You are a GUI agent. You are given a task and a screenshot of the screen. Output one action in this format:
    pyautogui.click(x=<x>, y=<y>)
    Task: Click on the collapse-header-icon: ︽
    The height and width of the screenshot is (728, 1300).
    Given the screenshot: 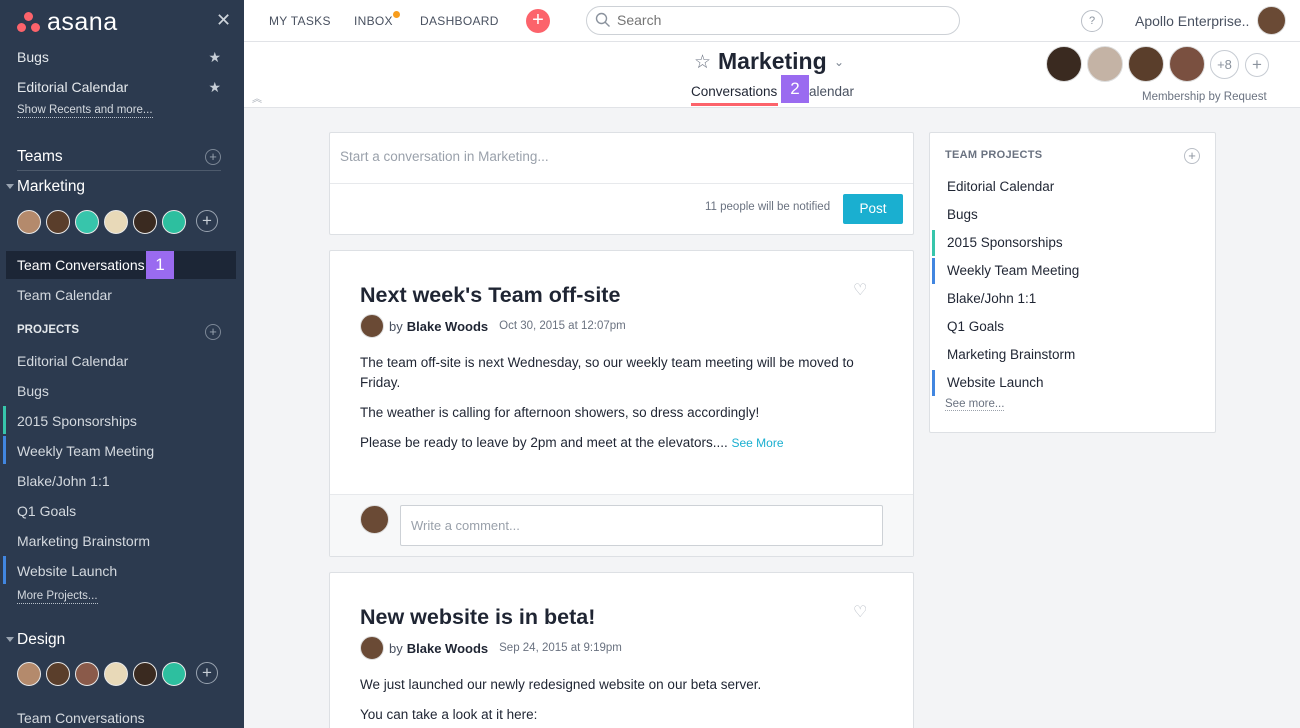 What is the action you would take?
    pyautogui.click(x=257, y=97)
    